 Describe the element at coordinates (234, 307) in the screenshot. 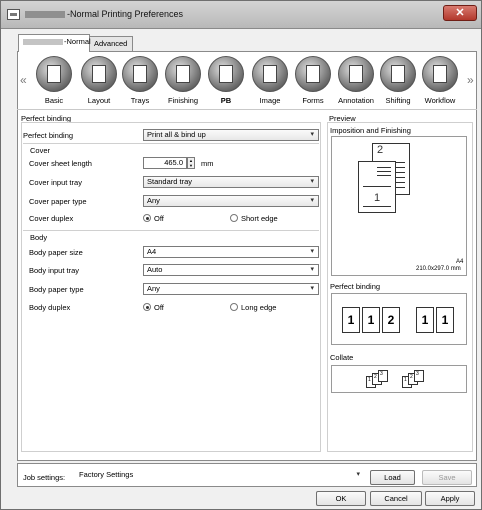

I see `body-duplex-long-edge-radio` at that location.